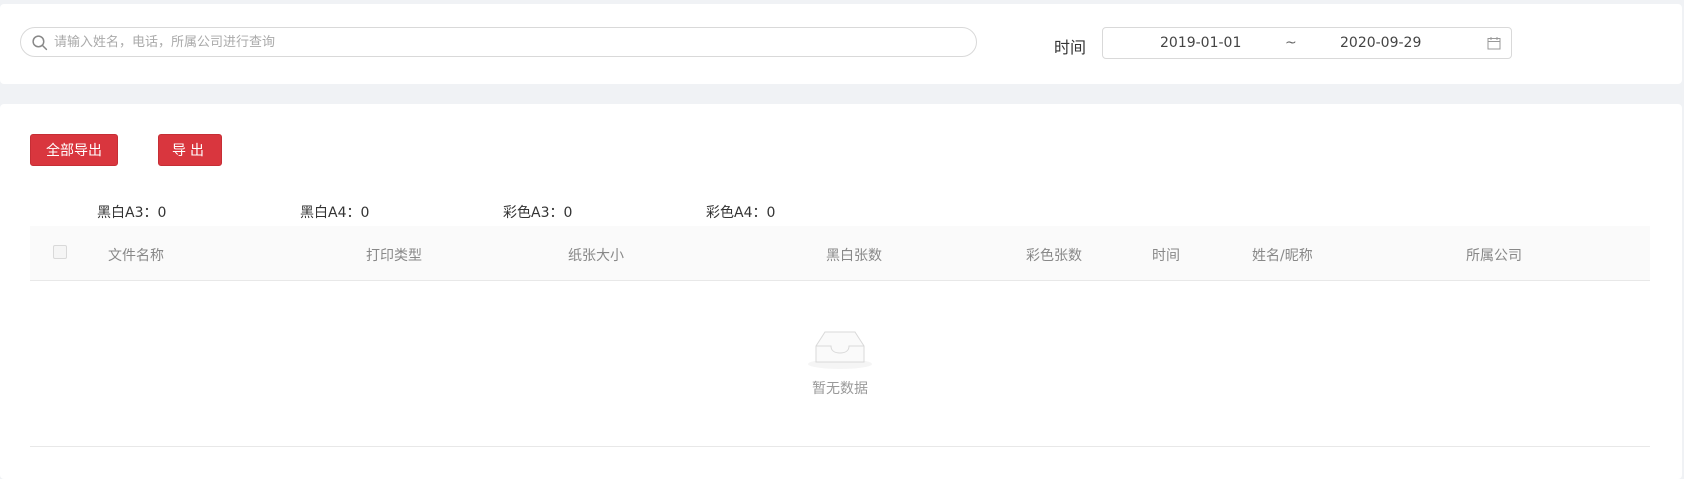  I want to click on export-all-button: 全部导出, so click(74, 150).